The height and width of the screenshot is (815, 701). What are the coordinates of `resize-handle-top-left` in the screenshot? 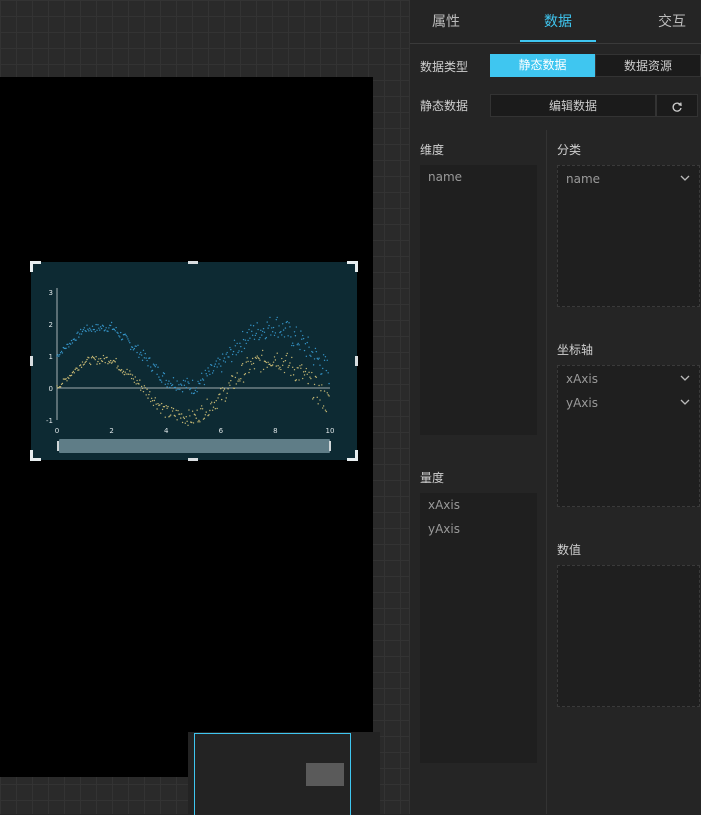 It's located at (35, 266).